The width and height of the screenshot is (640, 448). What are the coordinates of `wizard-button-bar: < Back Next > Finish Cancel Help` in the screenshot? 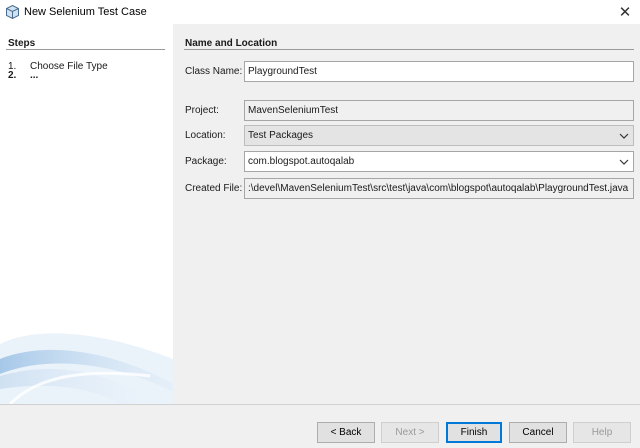 It's located at (320, 426).